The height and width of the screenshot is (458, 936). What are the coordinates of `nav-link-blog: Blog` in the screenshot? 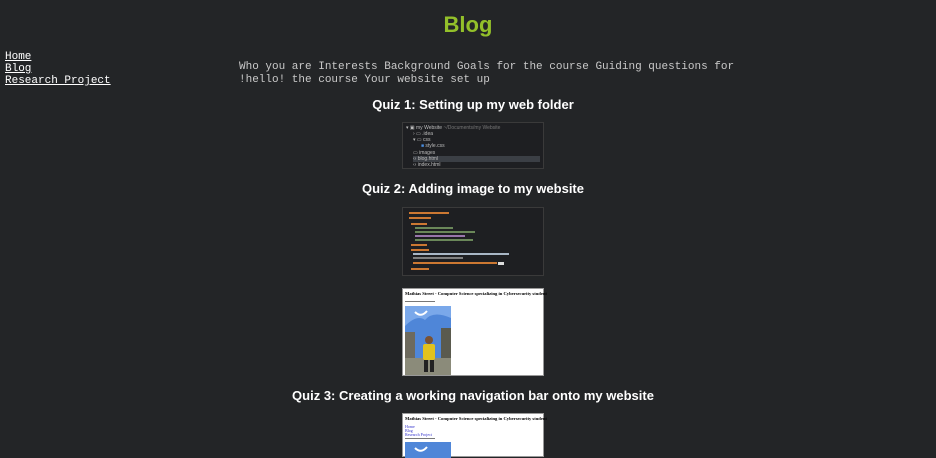 It's located at (58, 69).